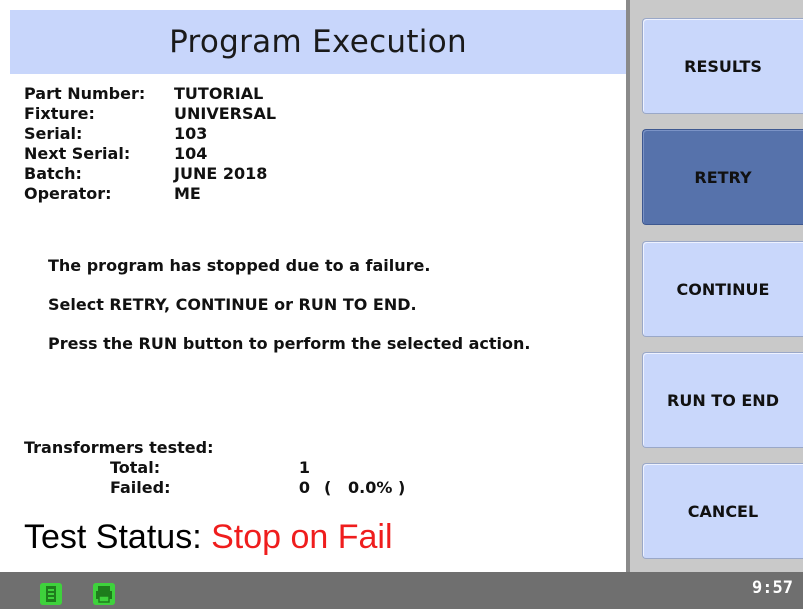  I want to click on failed-row: Failed: 0 ( 0.0% ), so click(214, 488).